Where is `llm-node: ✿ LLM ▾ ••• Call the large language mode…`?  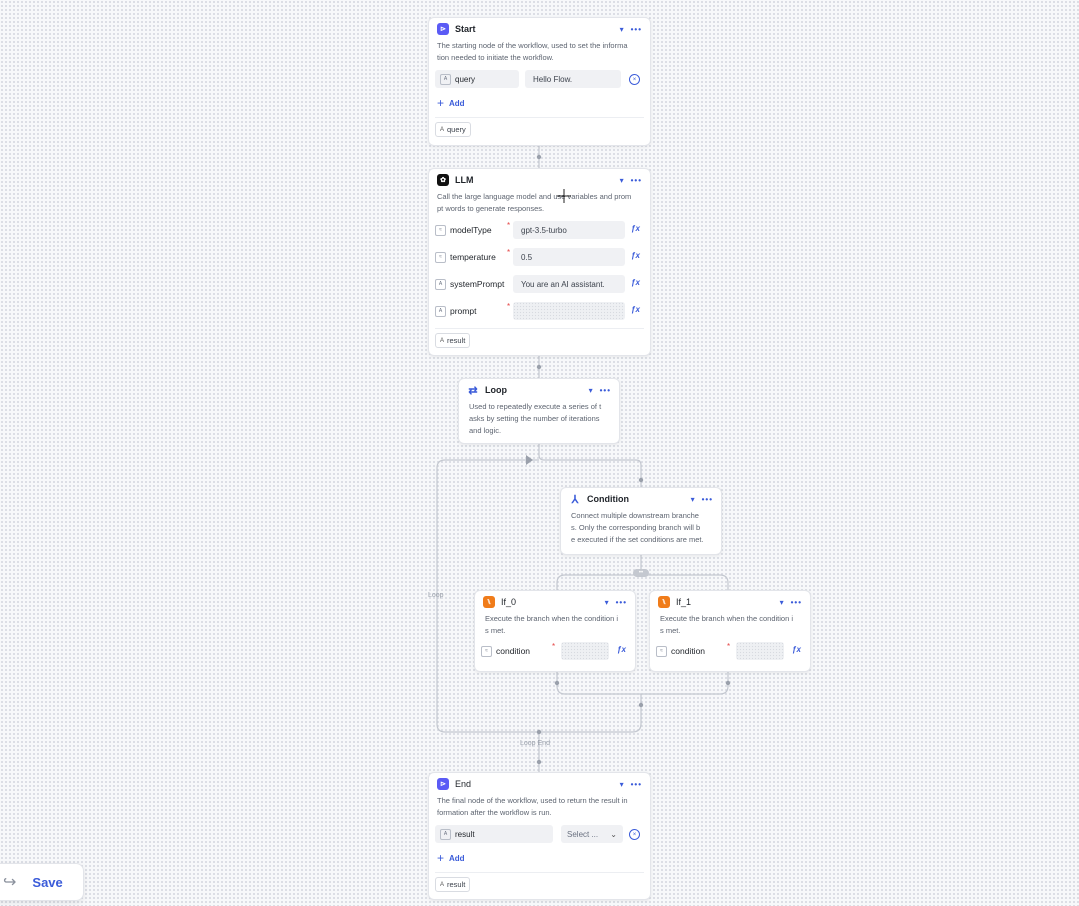 llm-node: ✿ LLM ▾ ••• Call the large language mode… is located at coordinates (539, 262).